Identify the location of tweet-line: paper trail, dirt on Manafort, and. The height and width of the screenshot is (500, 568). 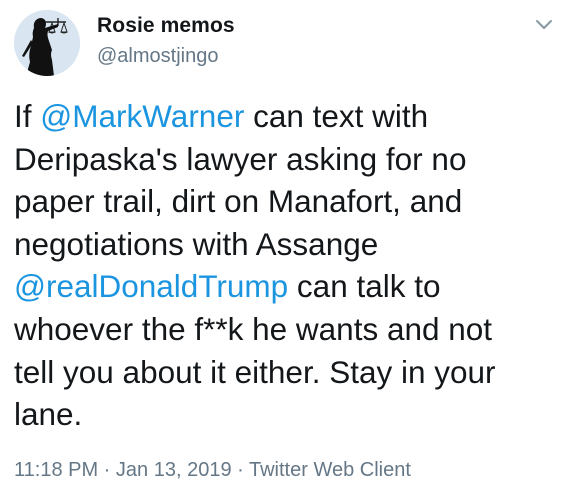
(238, 201).